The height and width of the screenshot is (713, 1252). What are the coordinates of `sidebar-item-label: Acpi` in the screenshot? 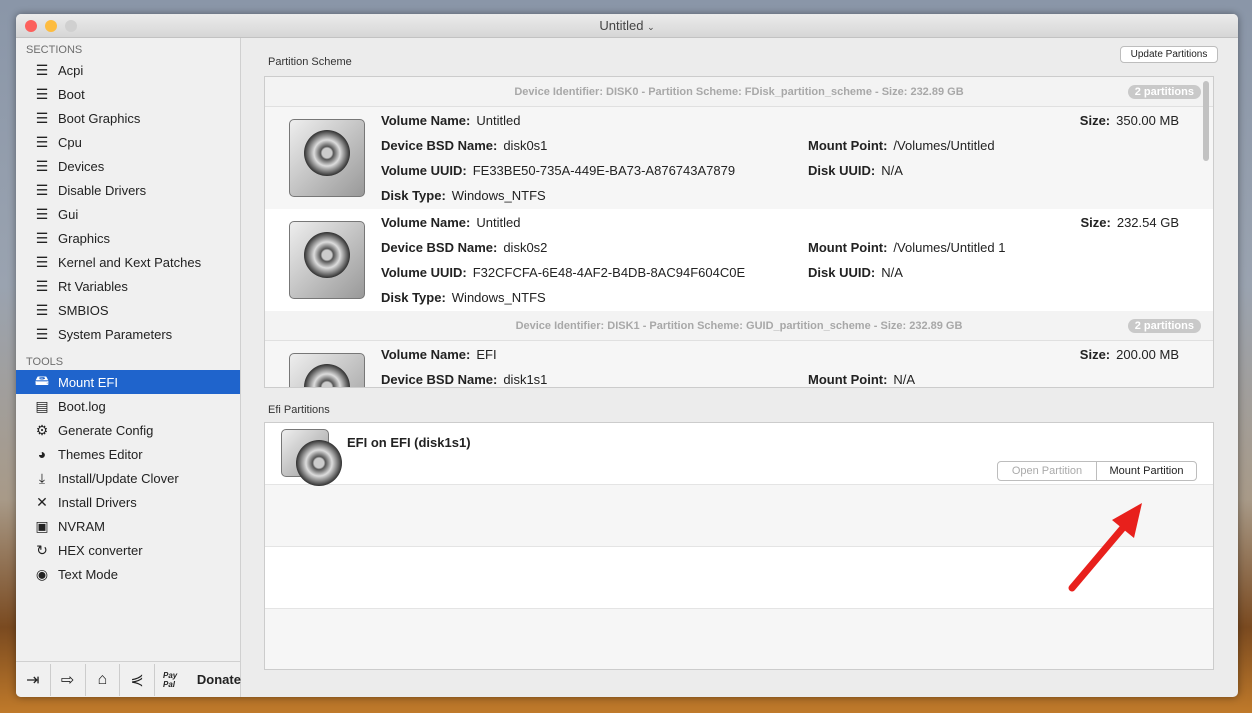 It's located at (71, 70).